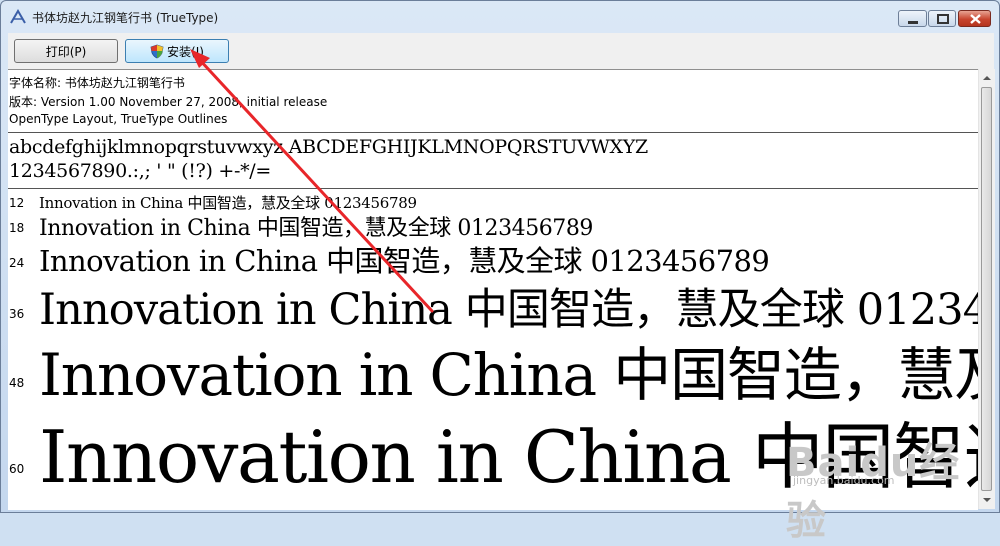 This screenshot has height=546, width=1000. What do you see at coordinates (987, 78) in the screenshot?
I see `scroll-up-icon` at bounding box center [987, 78].